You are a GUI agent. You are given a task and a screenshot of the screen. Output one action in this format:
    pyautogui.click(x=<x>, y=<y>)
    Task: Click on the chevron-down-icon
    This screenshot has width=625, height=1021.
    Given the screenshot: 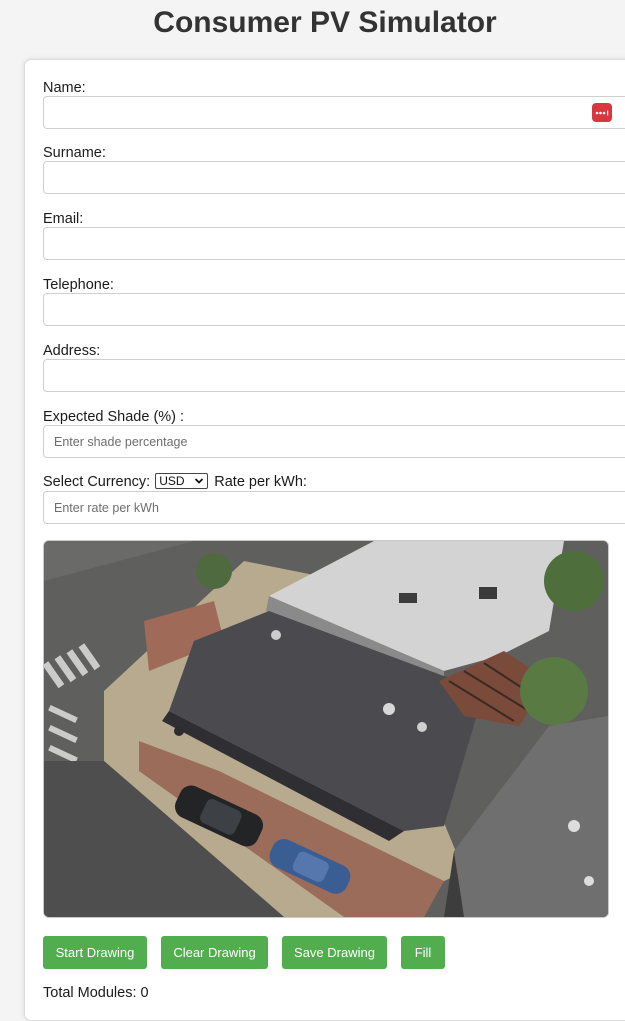 What is the action you would take?
    pyautogui.click(x=199, y=481)
    